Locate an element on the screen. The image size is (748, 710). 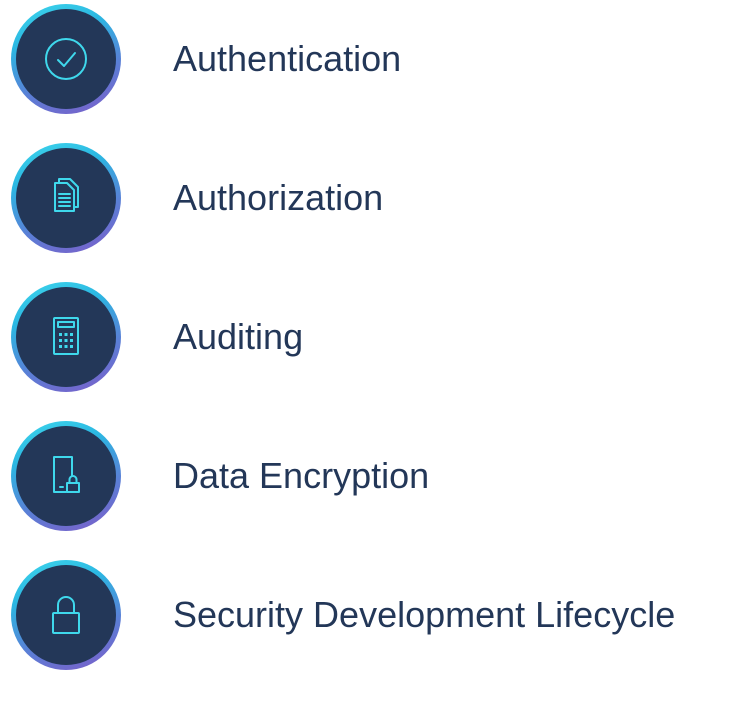
item-label: Security Development Lifecycle is located at coordinates (424, 614).